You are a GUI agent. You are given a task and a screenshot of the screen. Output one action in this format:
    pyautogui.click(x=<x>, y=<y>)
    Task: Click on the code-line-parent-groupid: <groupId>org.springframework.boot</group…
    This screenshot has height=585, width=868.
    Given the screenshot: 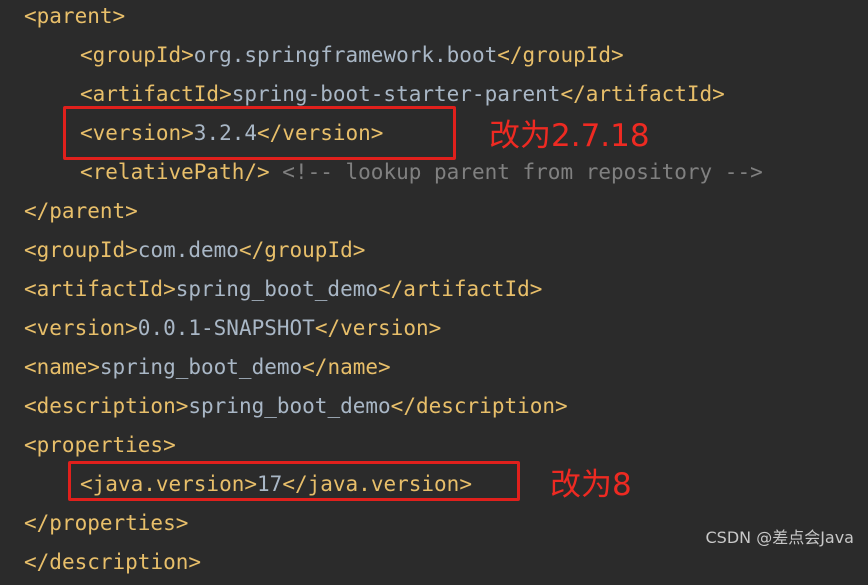 What is the action you would take?
    pyautogui.click(x=312, y=58)
    